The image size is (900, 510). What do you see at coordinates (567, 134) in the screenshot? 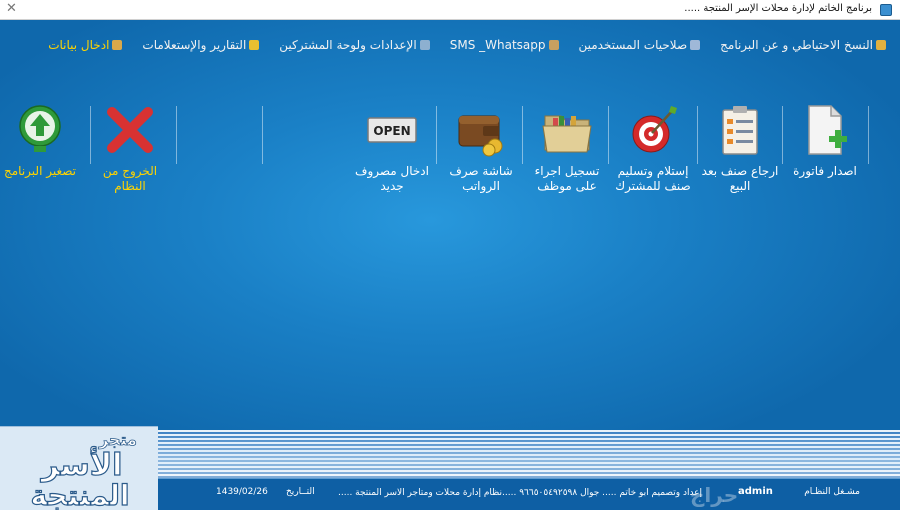
I see `folder-icon` at bounding box center [567, 134].